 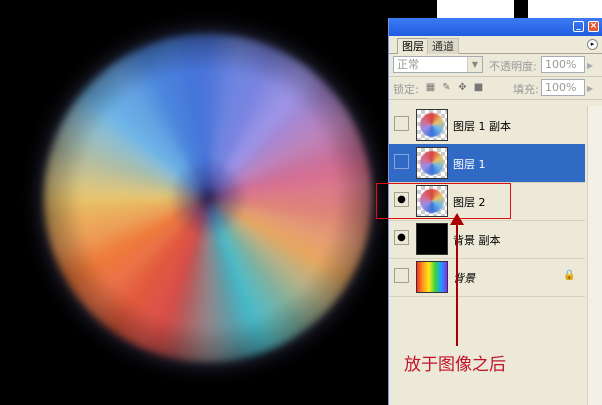 I want to click on lock-row: 锁定: ▦ ✎ ✥ ■ 填充: 100% ▶, so click(x=495, y=88).